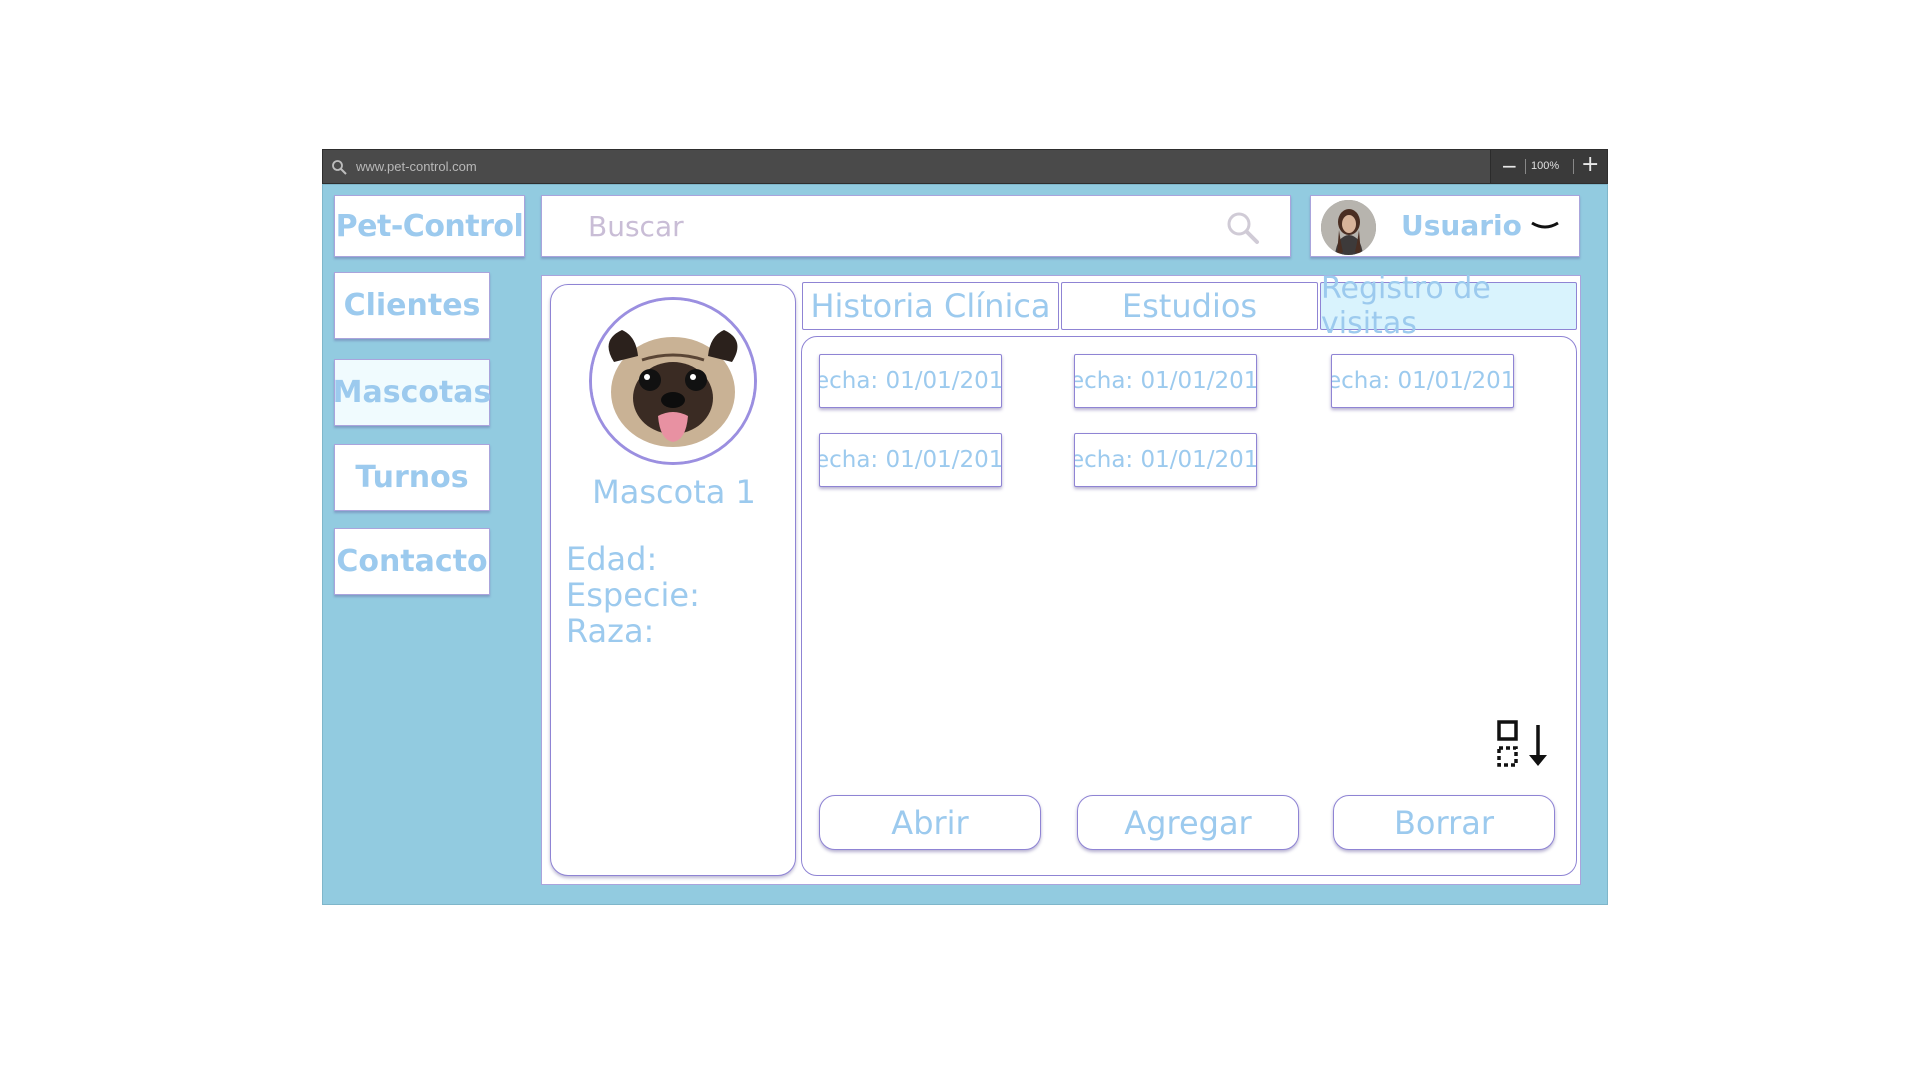 The image size is (1920, 1080). I want to click on nav-item-mascotas: Mascotas, so click(412, 392).